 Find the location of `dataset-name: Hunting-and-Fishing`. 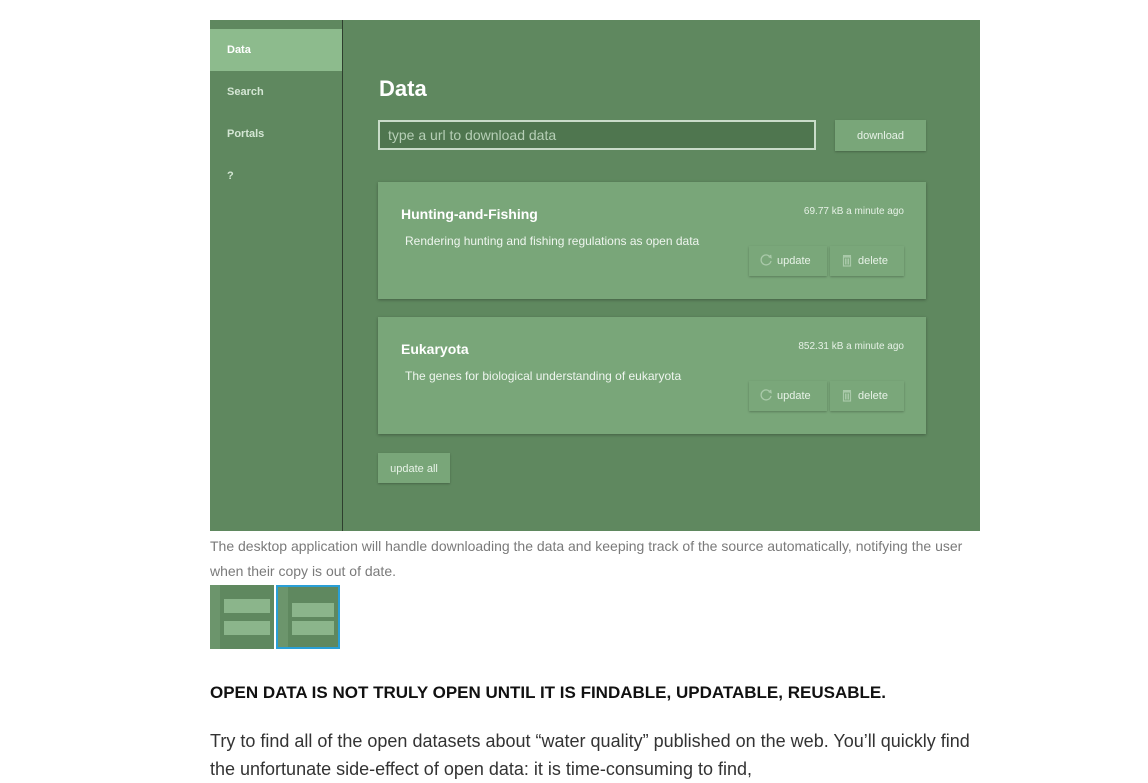

dataset-name: Hunting-and-Fishing is located at coordinates (469, 214).